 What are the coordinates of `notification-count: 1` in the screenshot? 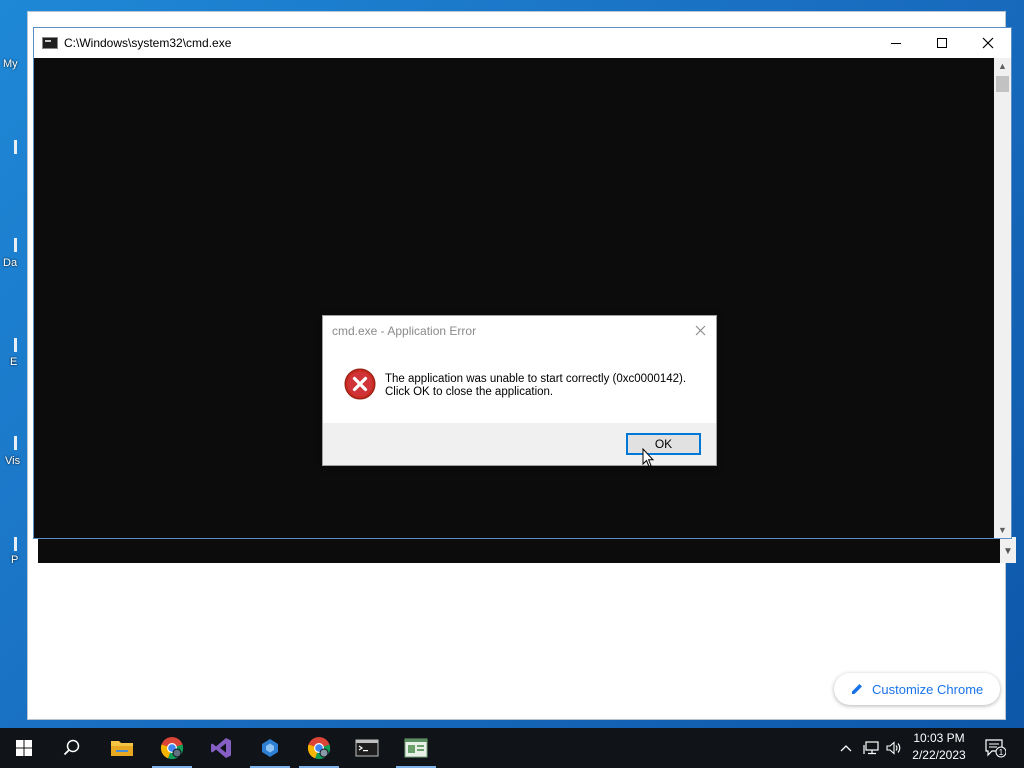 It's located at (1001, 752).